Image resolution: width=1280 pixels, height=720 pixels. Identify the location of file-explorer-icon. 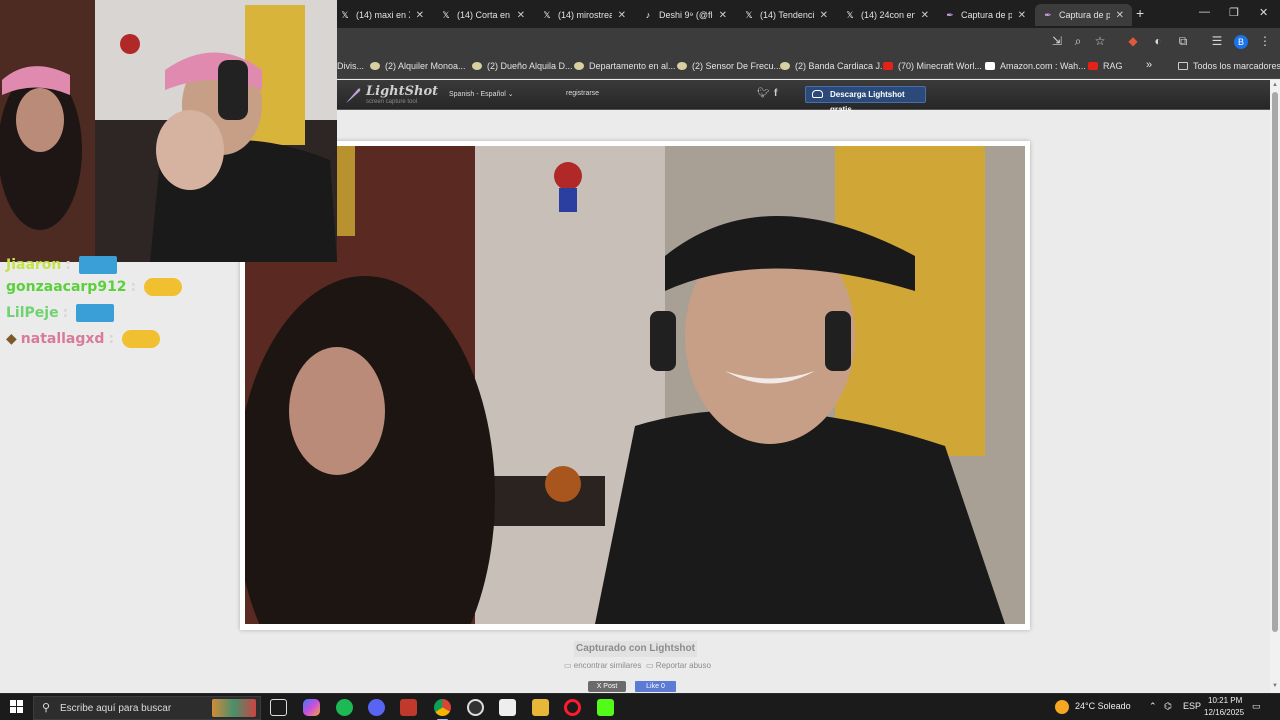
(540, 707).